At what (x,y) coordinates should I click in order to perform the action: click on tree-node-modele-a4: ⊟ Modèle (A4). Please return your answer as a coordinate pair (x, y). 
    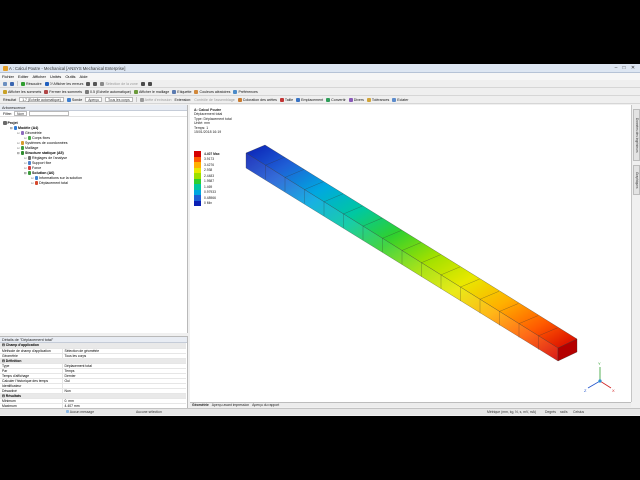
    Looking at the image, I should click on (24, 128).